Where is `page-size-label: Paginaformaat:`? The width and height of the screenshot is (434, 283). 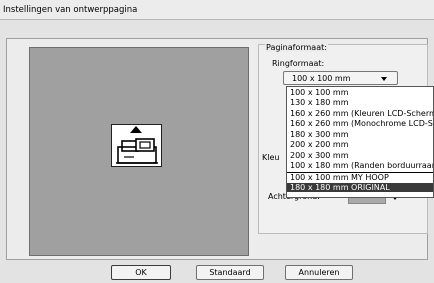 page-size-label: Paginaformaat: is located at coordinates (296, 47).